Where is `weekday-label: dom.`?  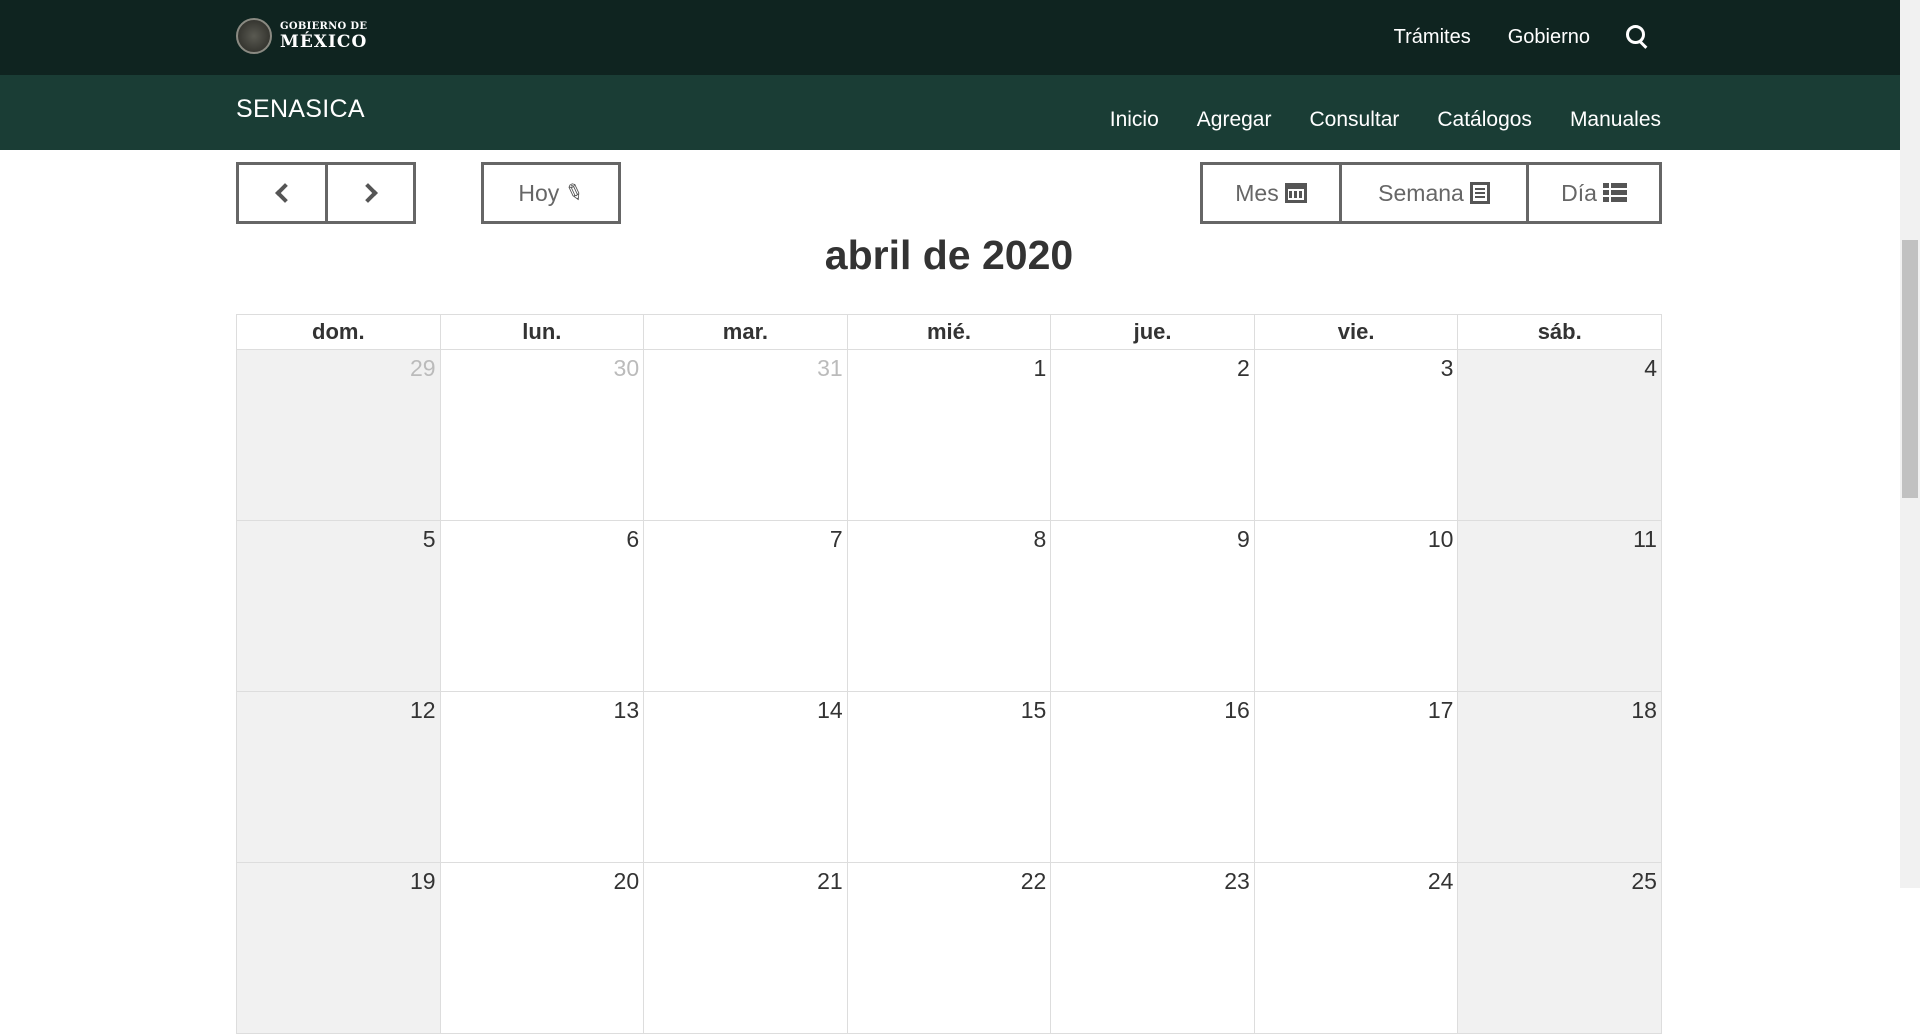 weekday-label: dom. is located at coordinates (339, 332).